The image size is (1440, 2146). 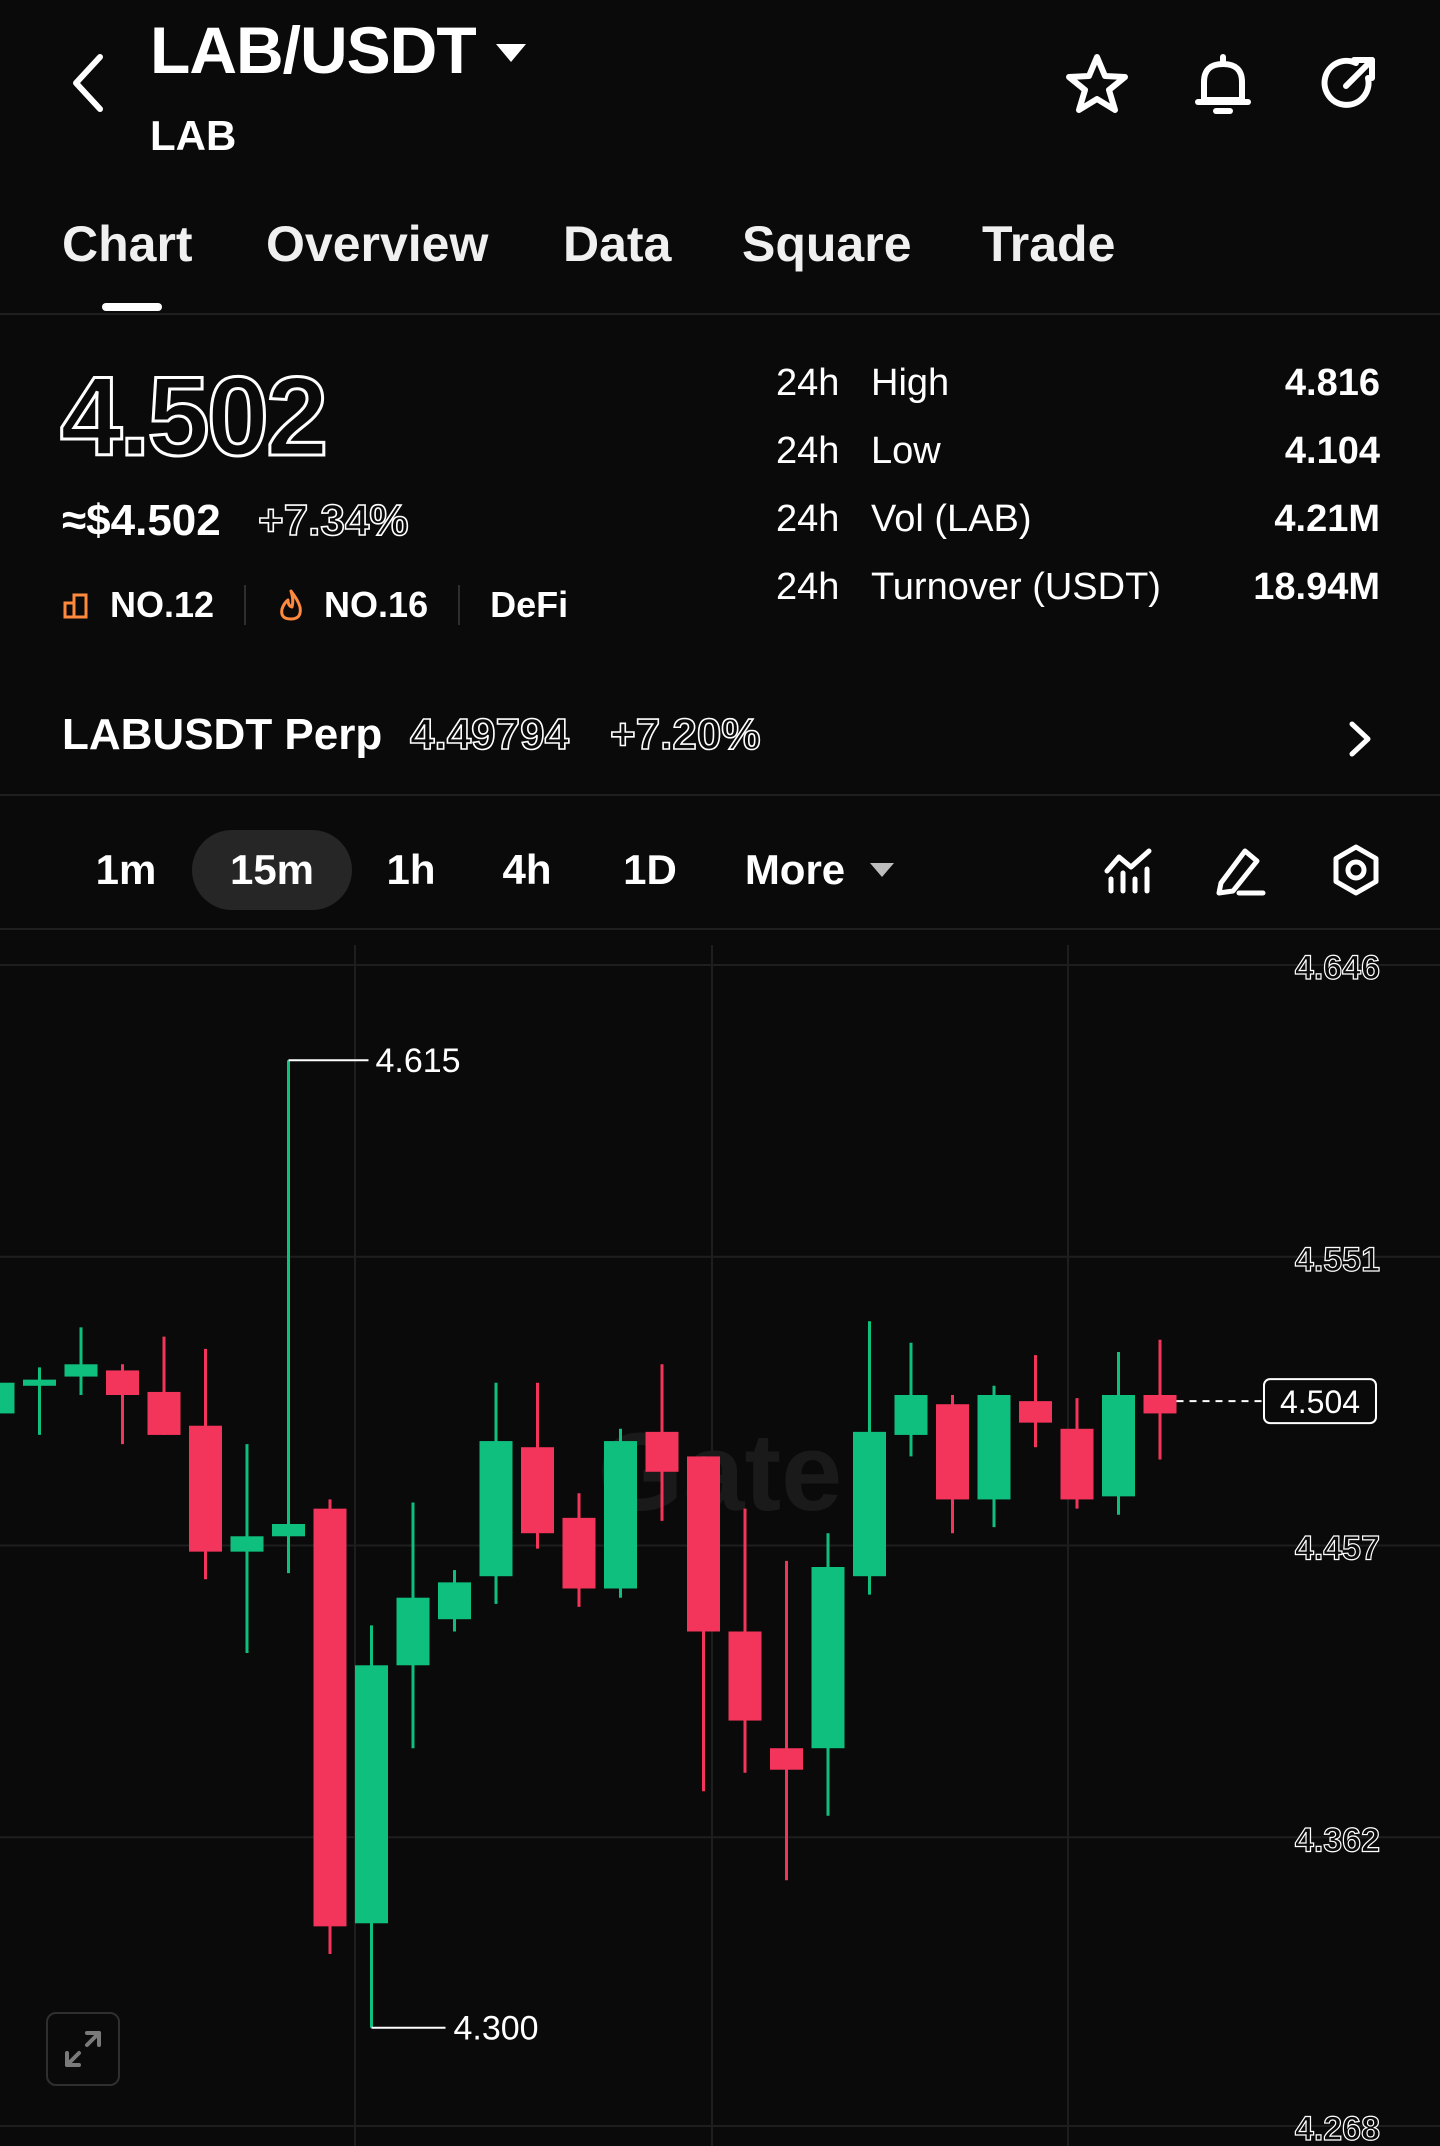 I want to click on trending-rank: NO.16, so click(x=376, y=605).